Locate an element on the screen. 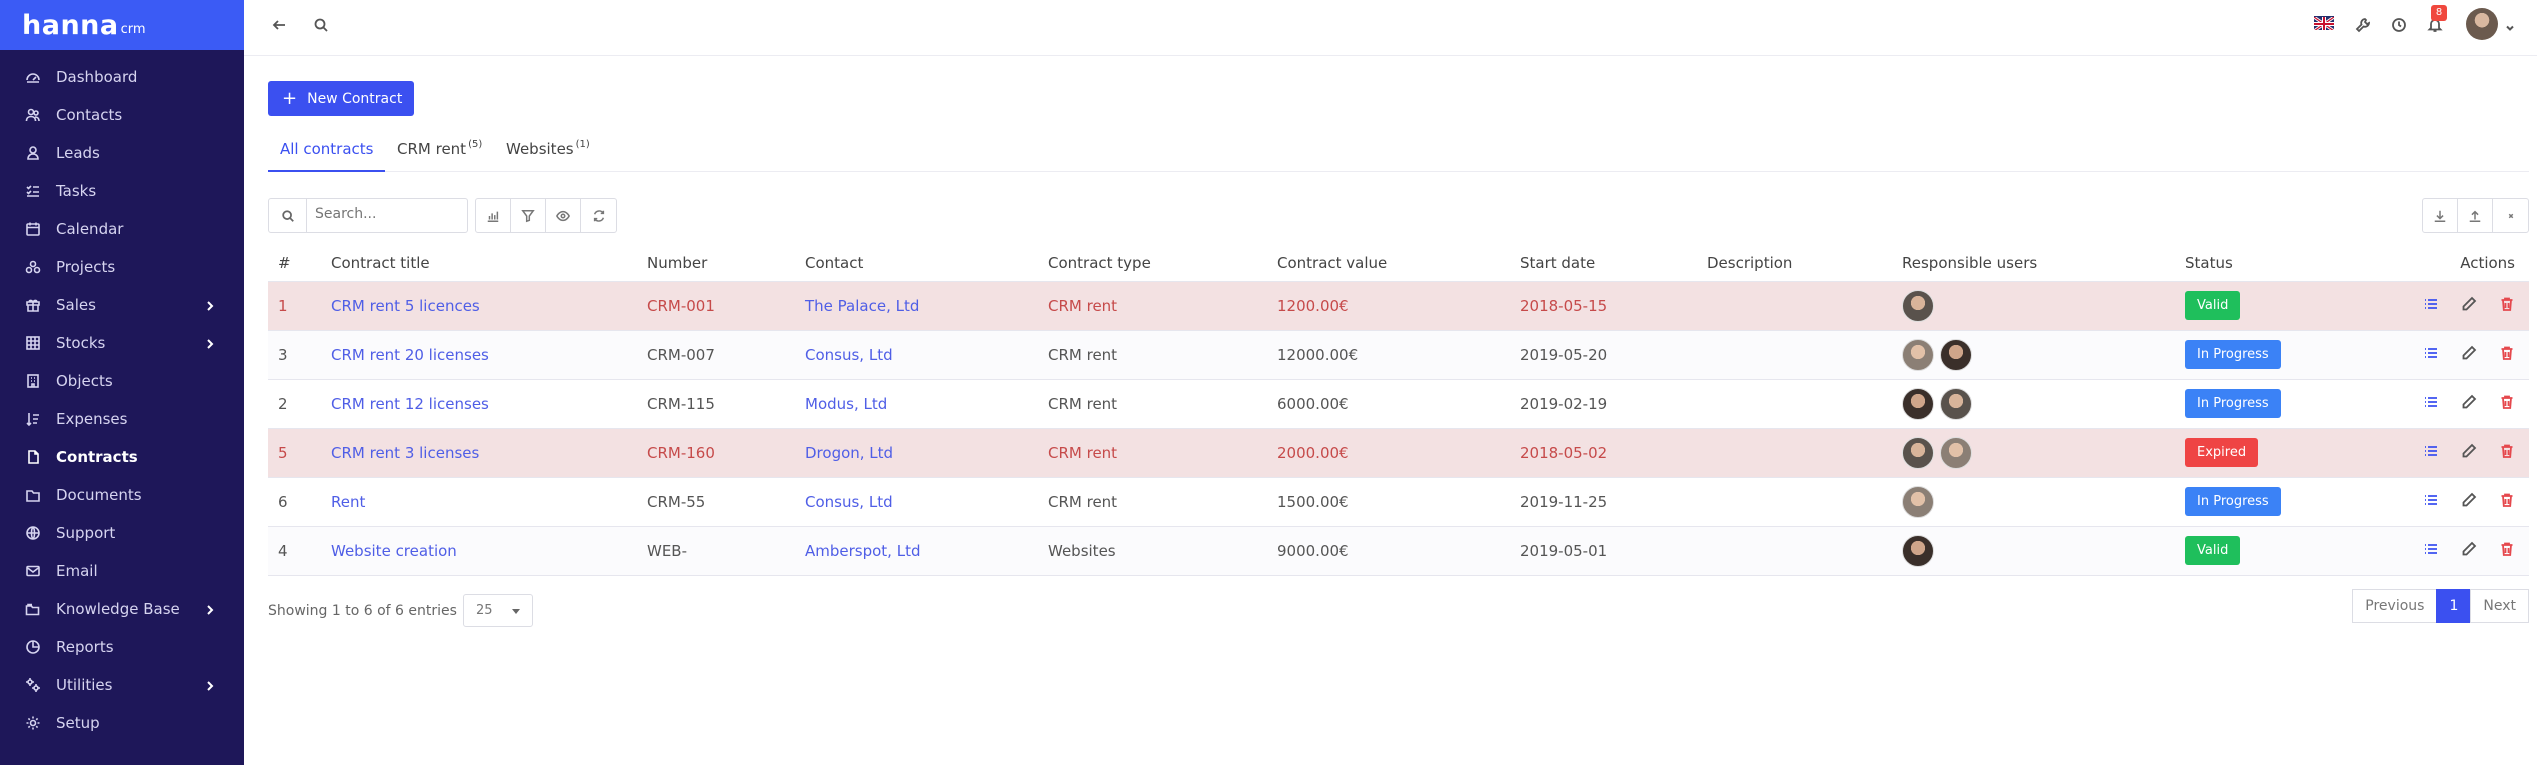 Image resolution: width=2537 pixels, height=765 pixels. download-icon is located at coordinates (2440, 215).